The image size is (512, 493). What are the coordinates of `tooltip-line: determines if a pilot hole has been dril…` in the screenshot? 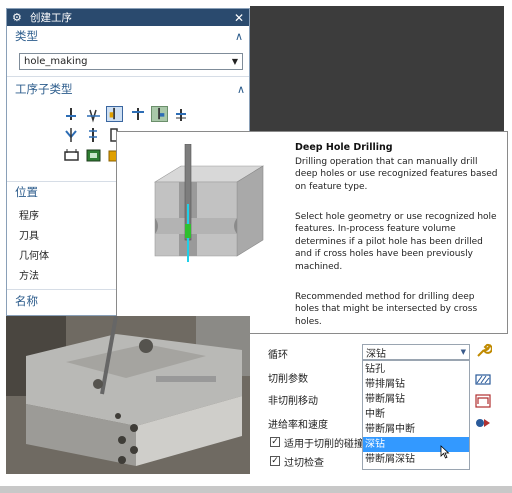 It's located at (389, 241).